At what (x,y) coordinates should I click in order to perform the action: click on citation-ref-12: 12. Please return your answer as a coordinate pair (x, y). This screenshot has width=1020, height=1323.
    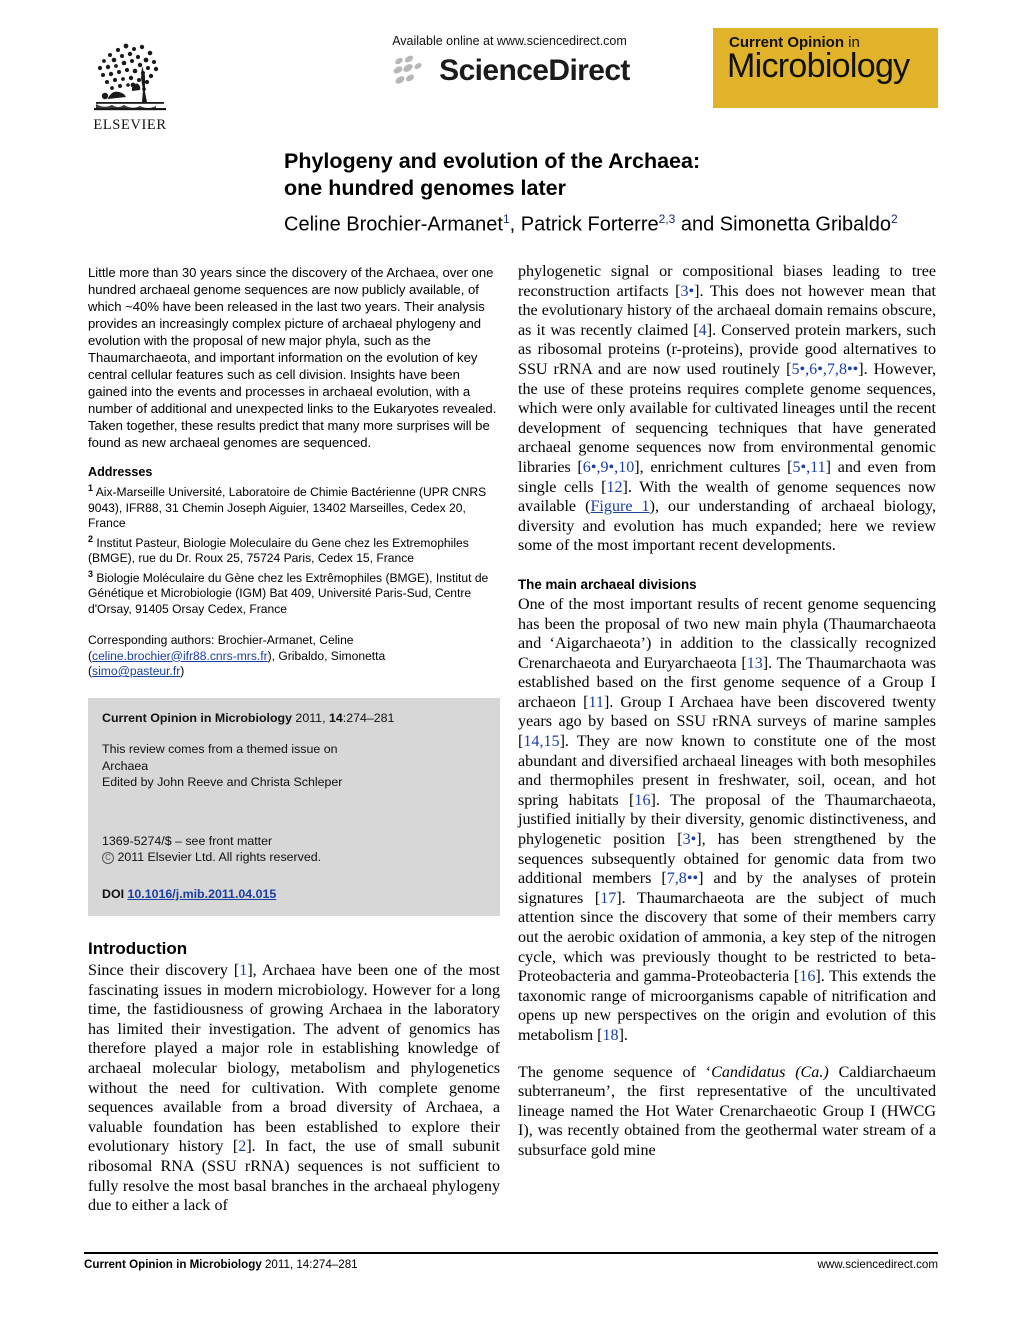
    Looking at the image, I should click on (614, 487).